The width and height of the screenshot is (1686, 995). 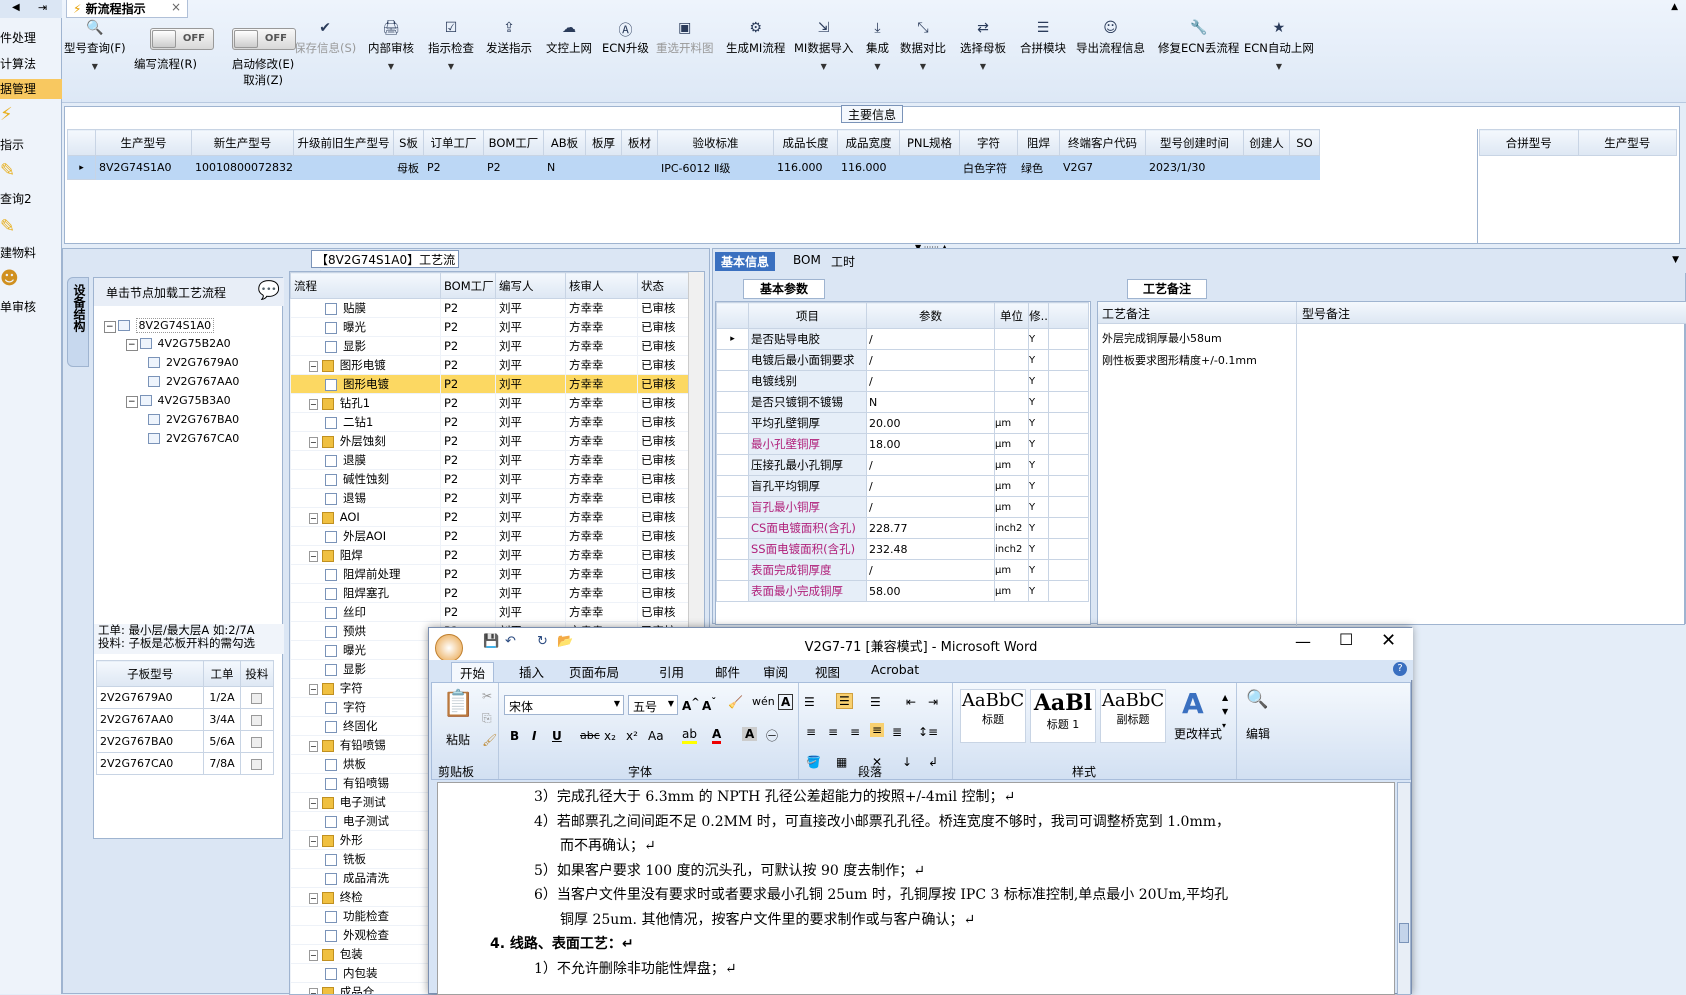 I want to click on dropdown-icon: ▼, so click(x=1675, y=260).